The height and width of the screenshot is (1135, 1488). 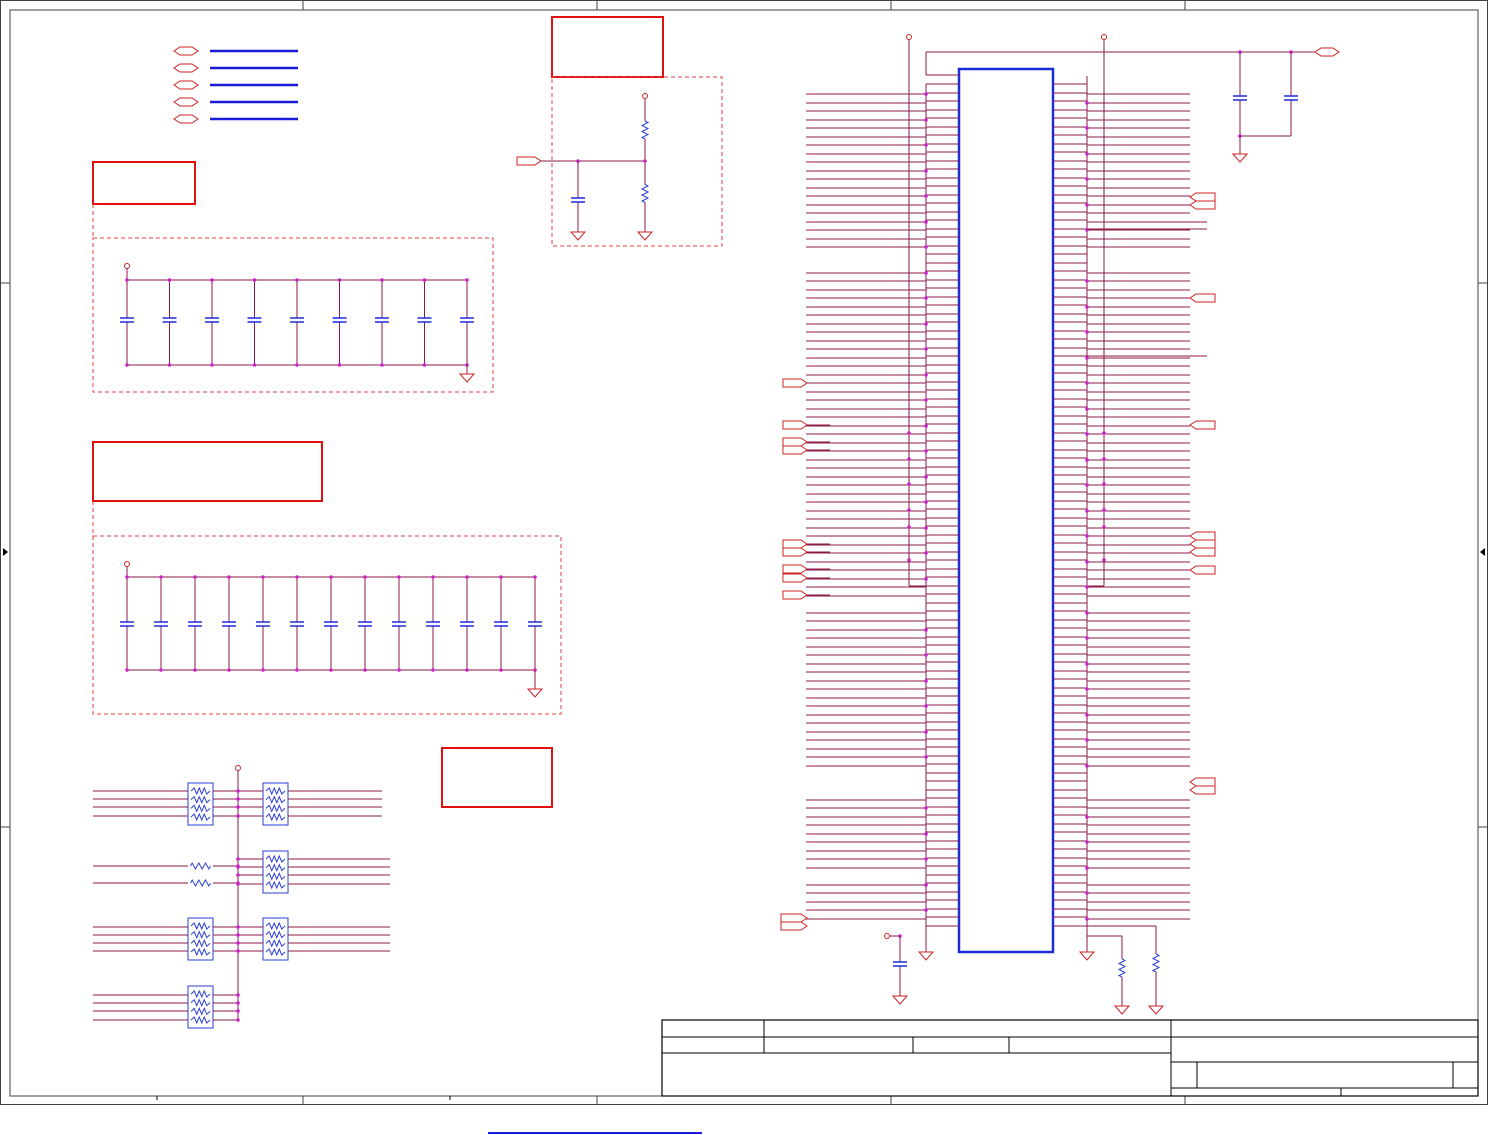 What do you see at coordinates (1156, 963) in the screenshot?
I see `resistor-icon` at bounding box center [1156, 963].